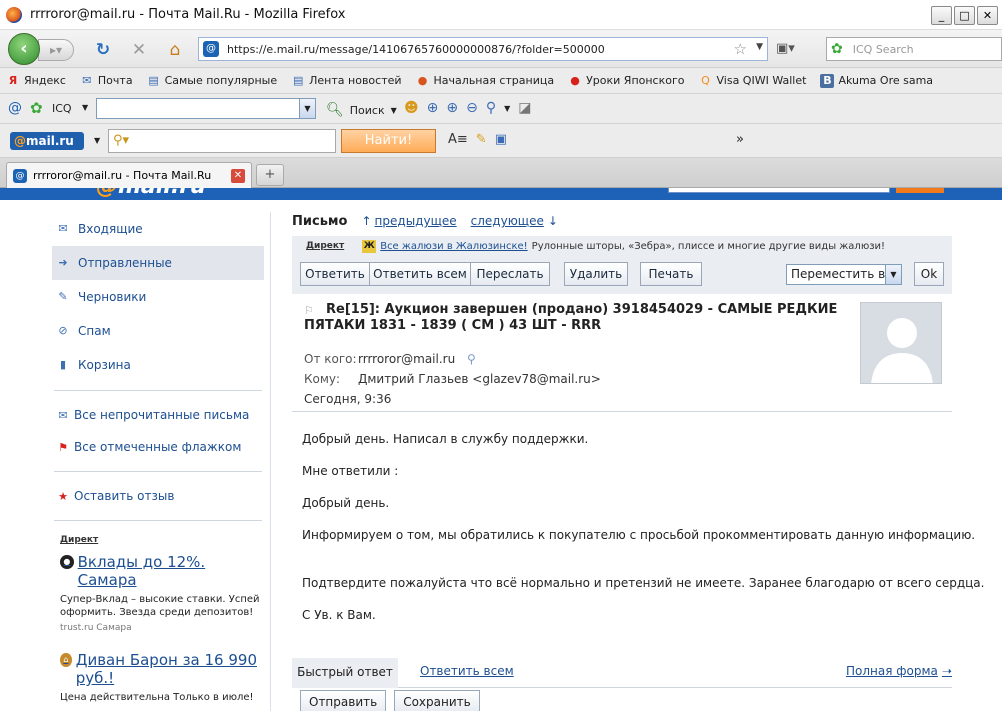 The height and width of the screenshot is (711, 1002). Describe the element at coordinates (343, 700) in the screenshot. I see `send-button: Отправить` at that location.